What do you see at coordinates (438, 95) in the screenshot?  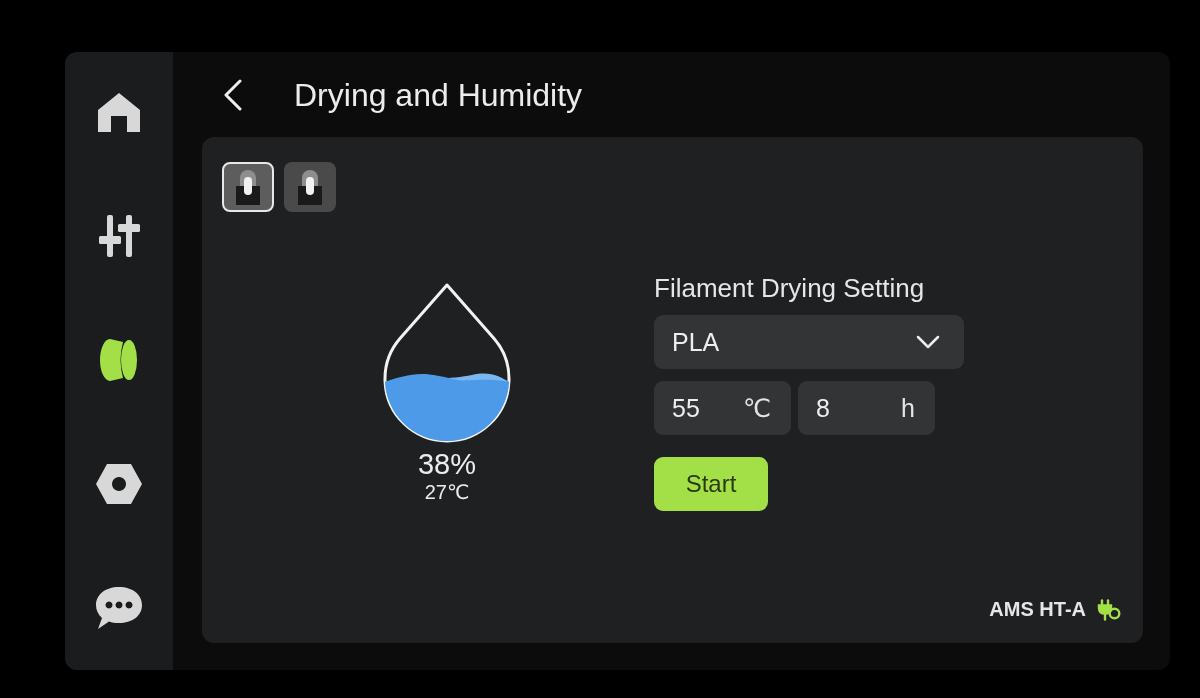 I see `page-title: Drying and Humidity` at bounding box center [438, 95].